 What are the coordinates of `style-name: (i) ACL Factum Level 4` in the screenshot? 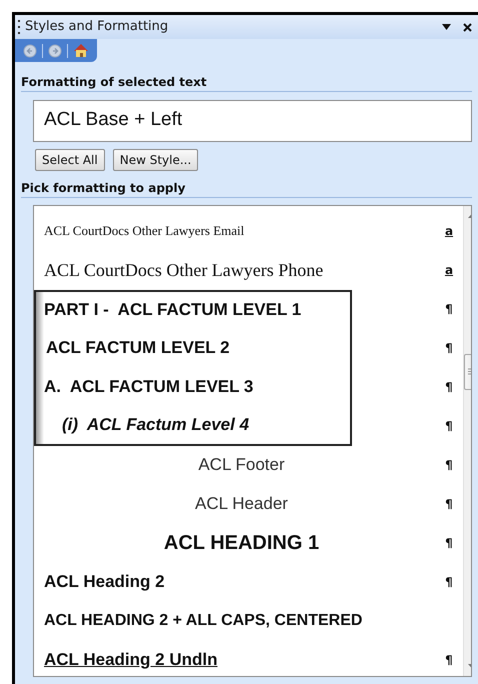 It's located at (193, 426).